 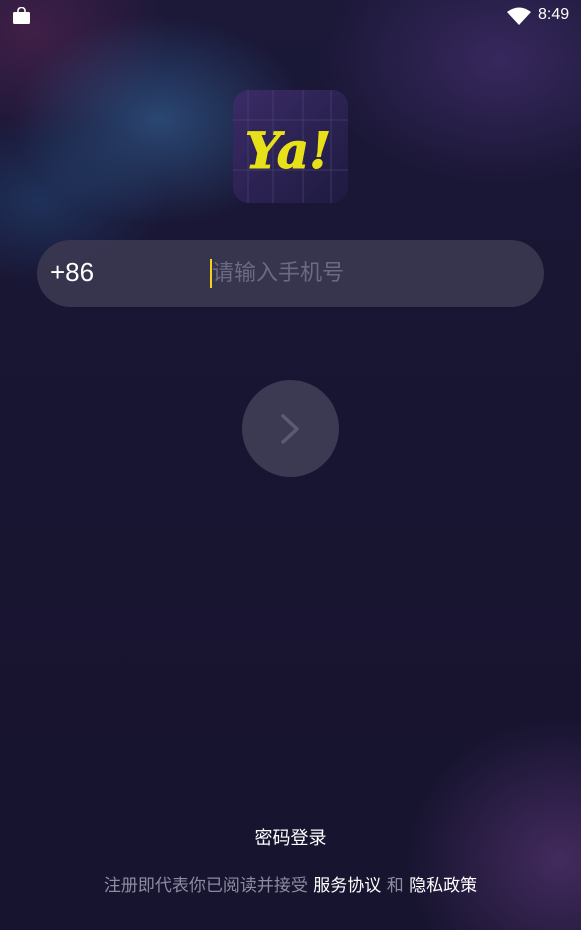 I want to click on privacy-policy-link: 隐私政策, so click(x=443, y=886).